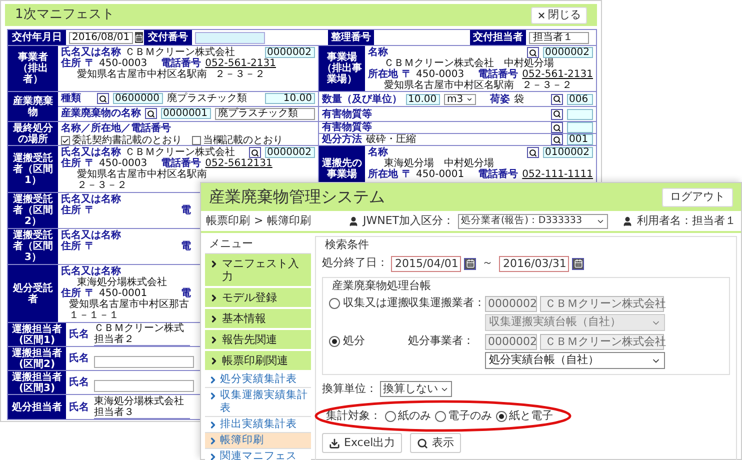 The height and width of the screenshot is (460, 742). What do you see at coordinates (258, 298) in the screenshot?
I see `menu-item: モデル登録` at bounding box center [258, 298].